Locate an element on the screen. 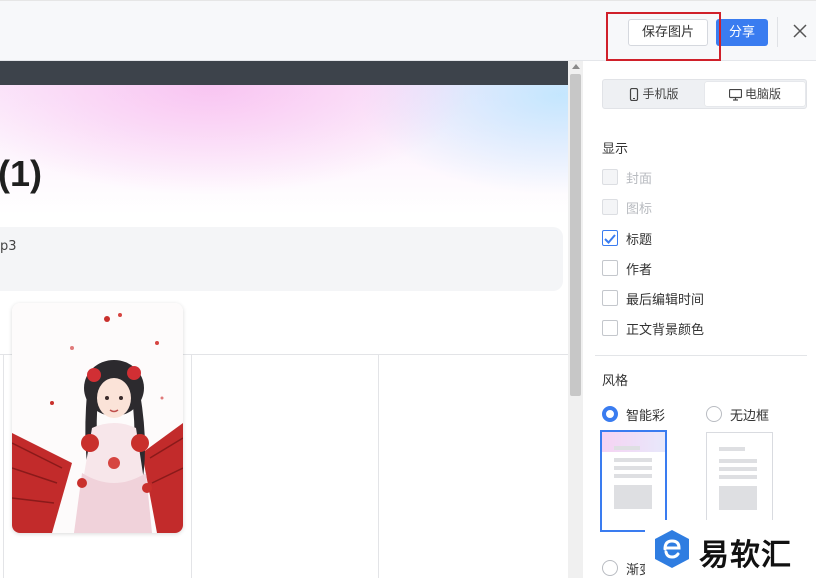  author-label: 作者 is located at coordinates (639, 270).